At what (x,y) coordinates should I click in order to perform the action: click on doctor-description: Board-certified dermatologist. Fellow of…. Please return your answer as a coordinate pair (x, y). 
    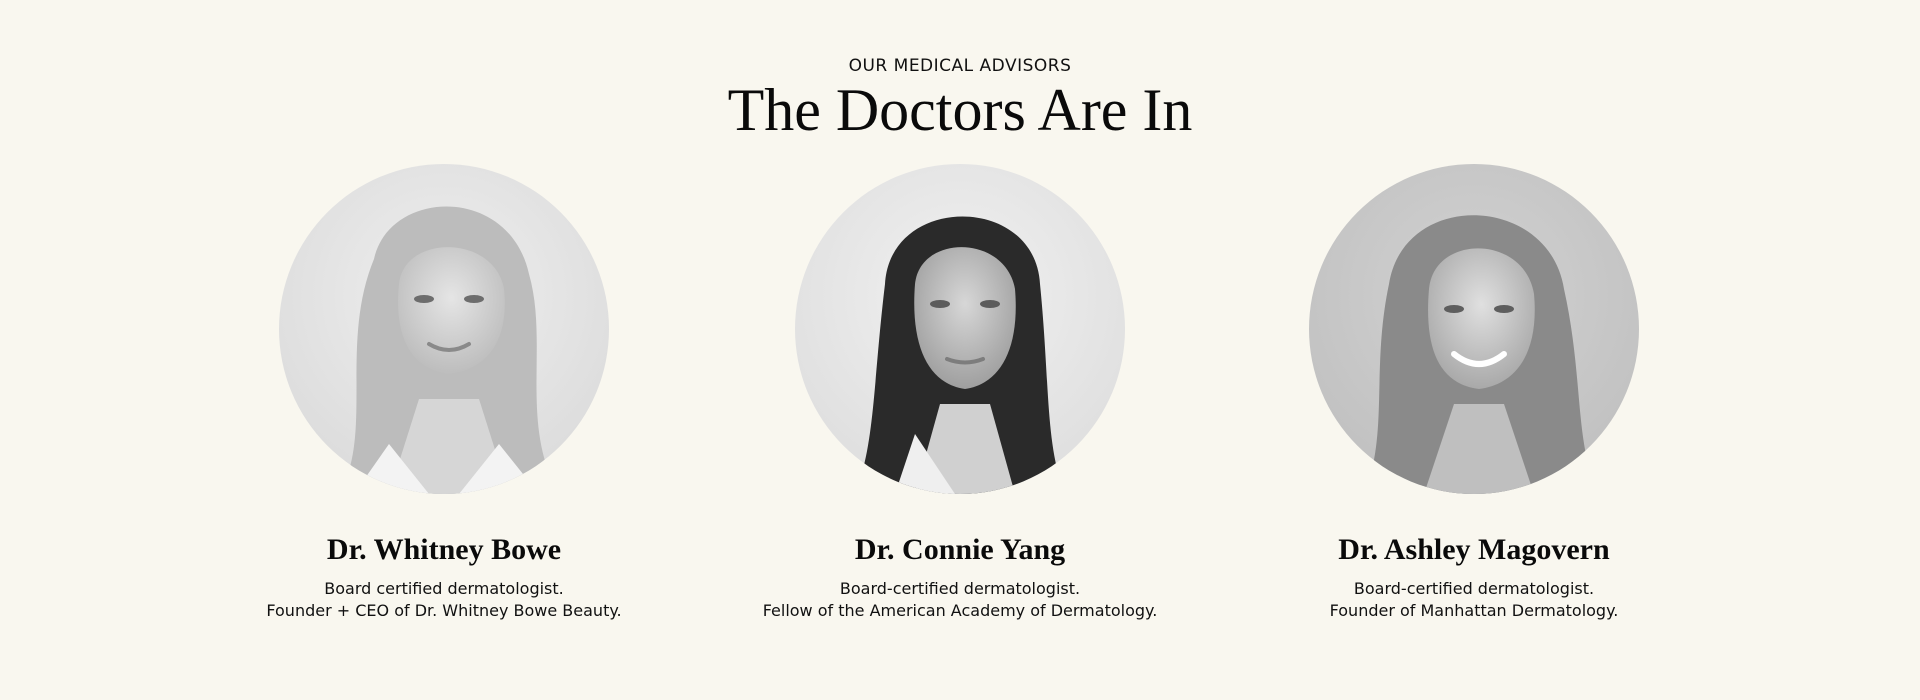
    Looking at the image, I should click on (960, 600).